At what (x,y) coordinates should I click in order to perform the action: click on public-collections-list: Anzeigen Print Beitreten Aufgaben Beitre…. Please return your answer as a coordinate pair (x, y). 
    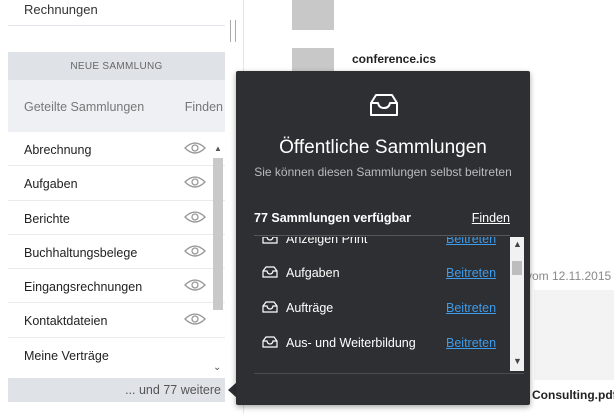
    Looking at the image, I should click on (382, 305).